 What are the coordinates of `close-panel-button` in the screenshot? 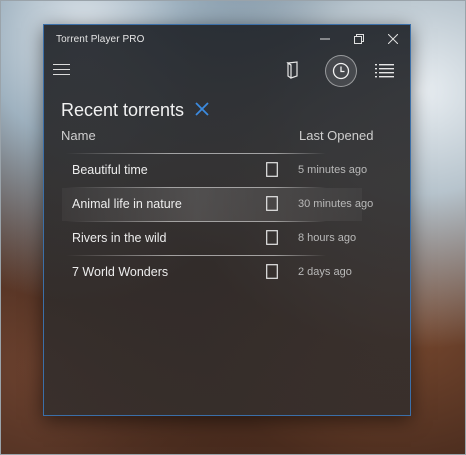 It's located at (202, 109).